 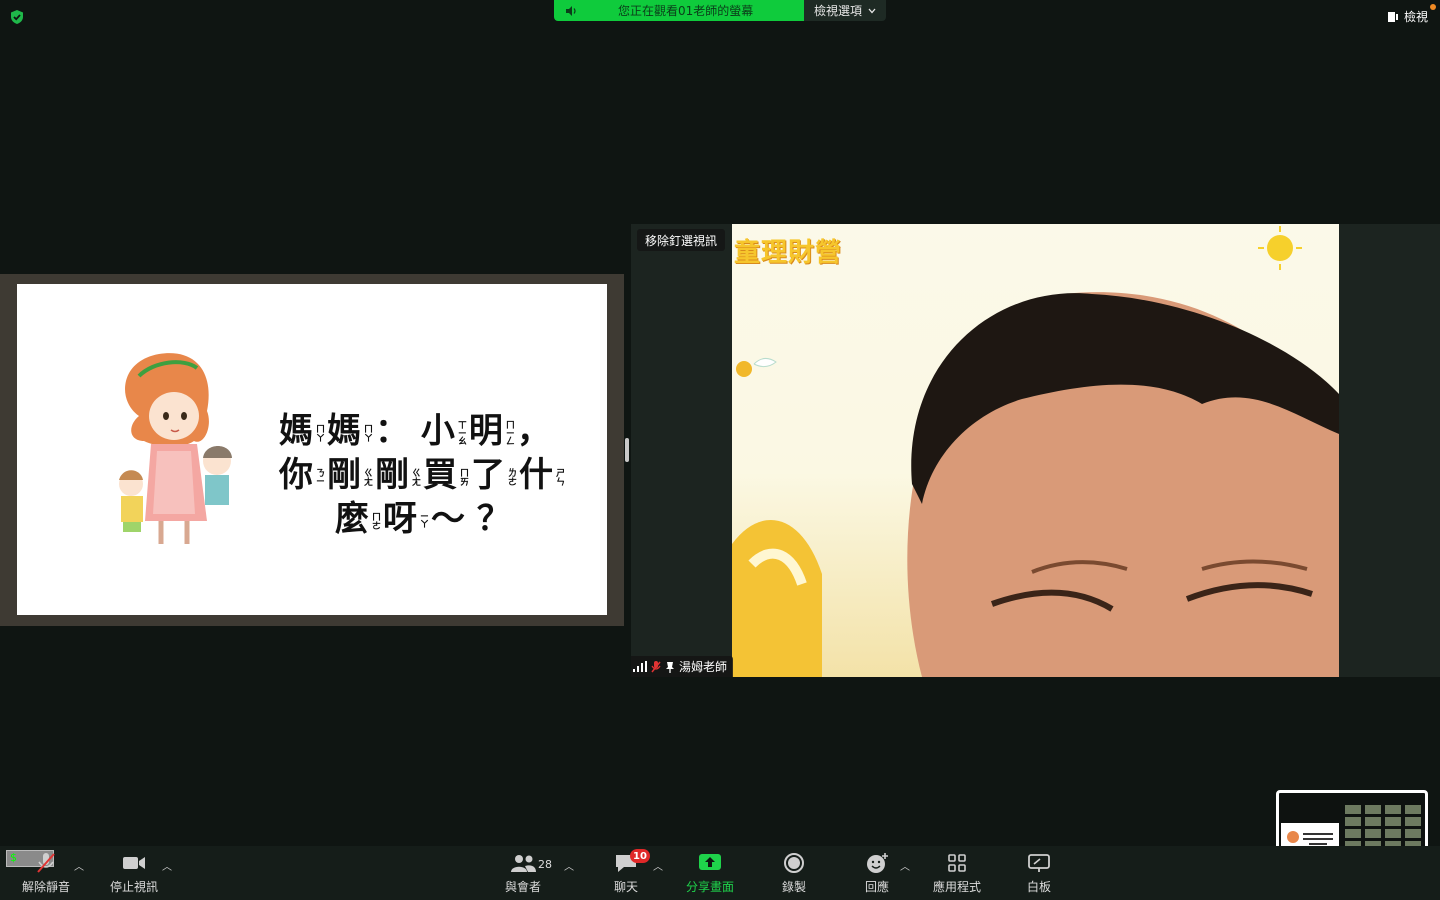 What do you see at coordinates (17, 17) in the screenshot?
I see `security-shield-icon` at bounding box center [17, 17].